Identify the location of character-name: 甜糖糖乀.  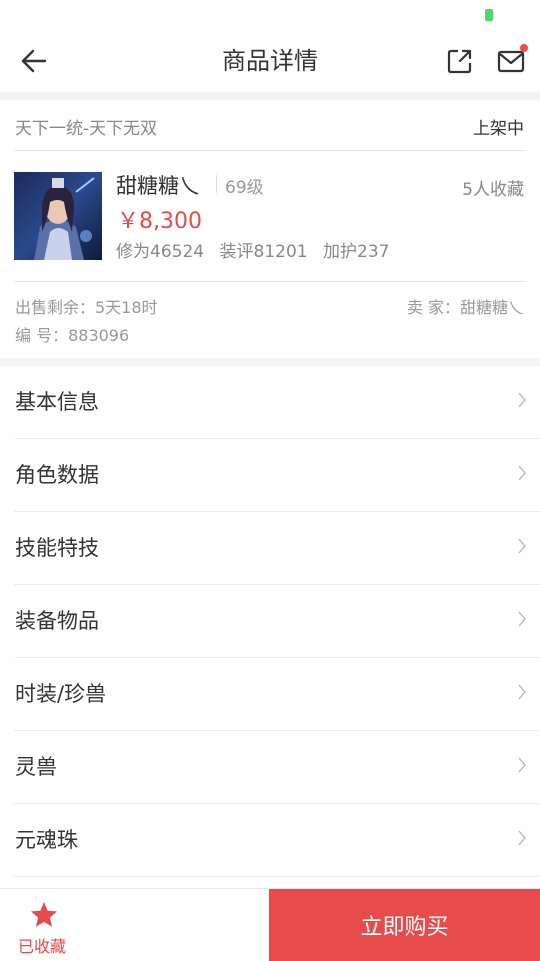
(158, 186).